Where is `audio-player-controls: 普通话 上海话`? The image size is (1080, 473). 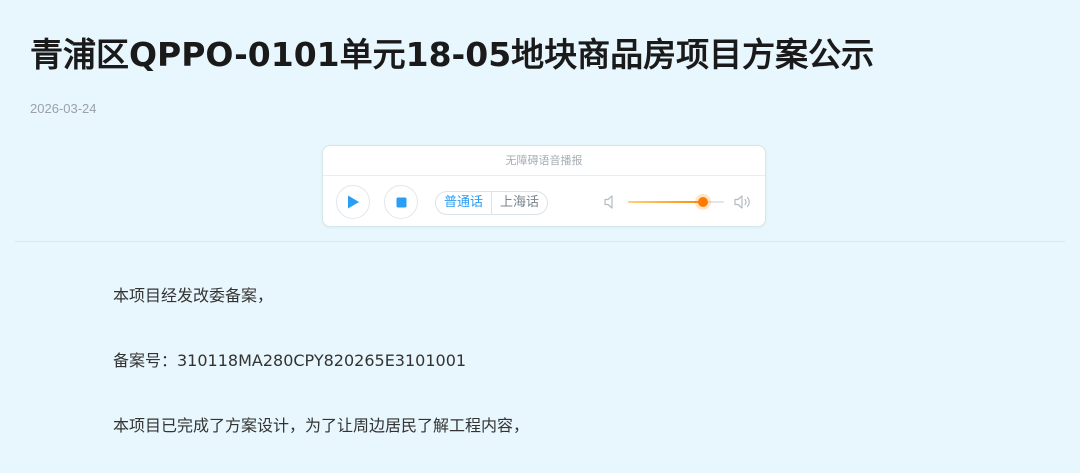 audio-player-controls: 普通话 上海话 is located at coordinates (544, 202).